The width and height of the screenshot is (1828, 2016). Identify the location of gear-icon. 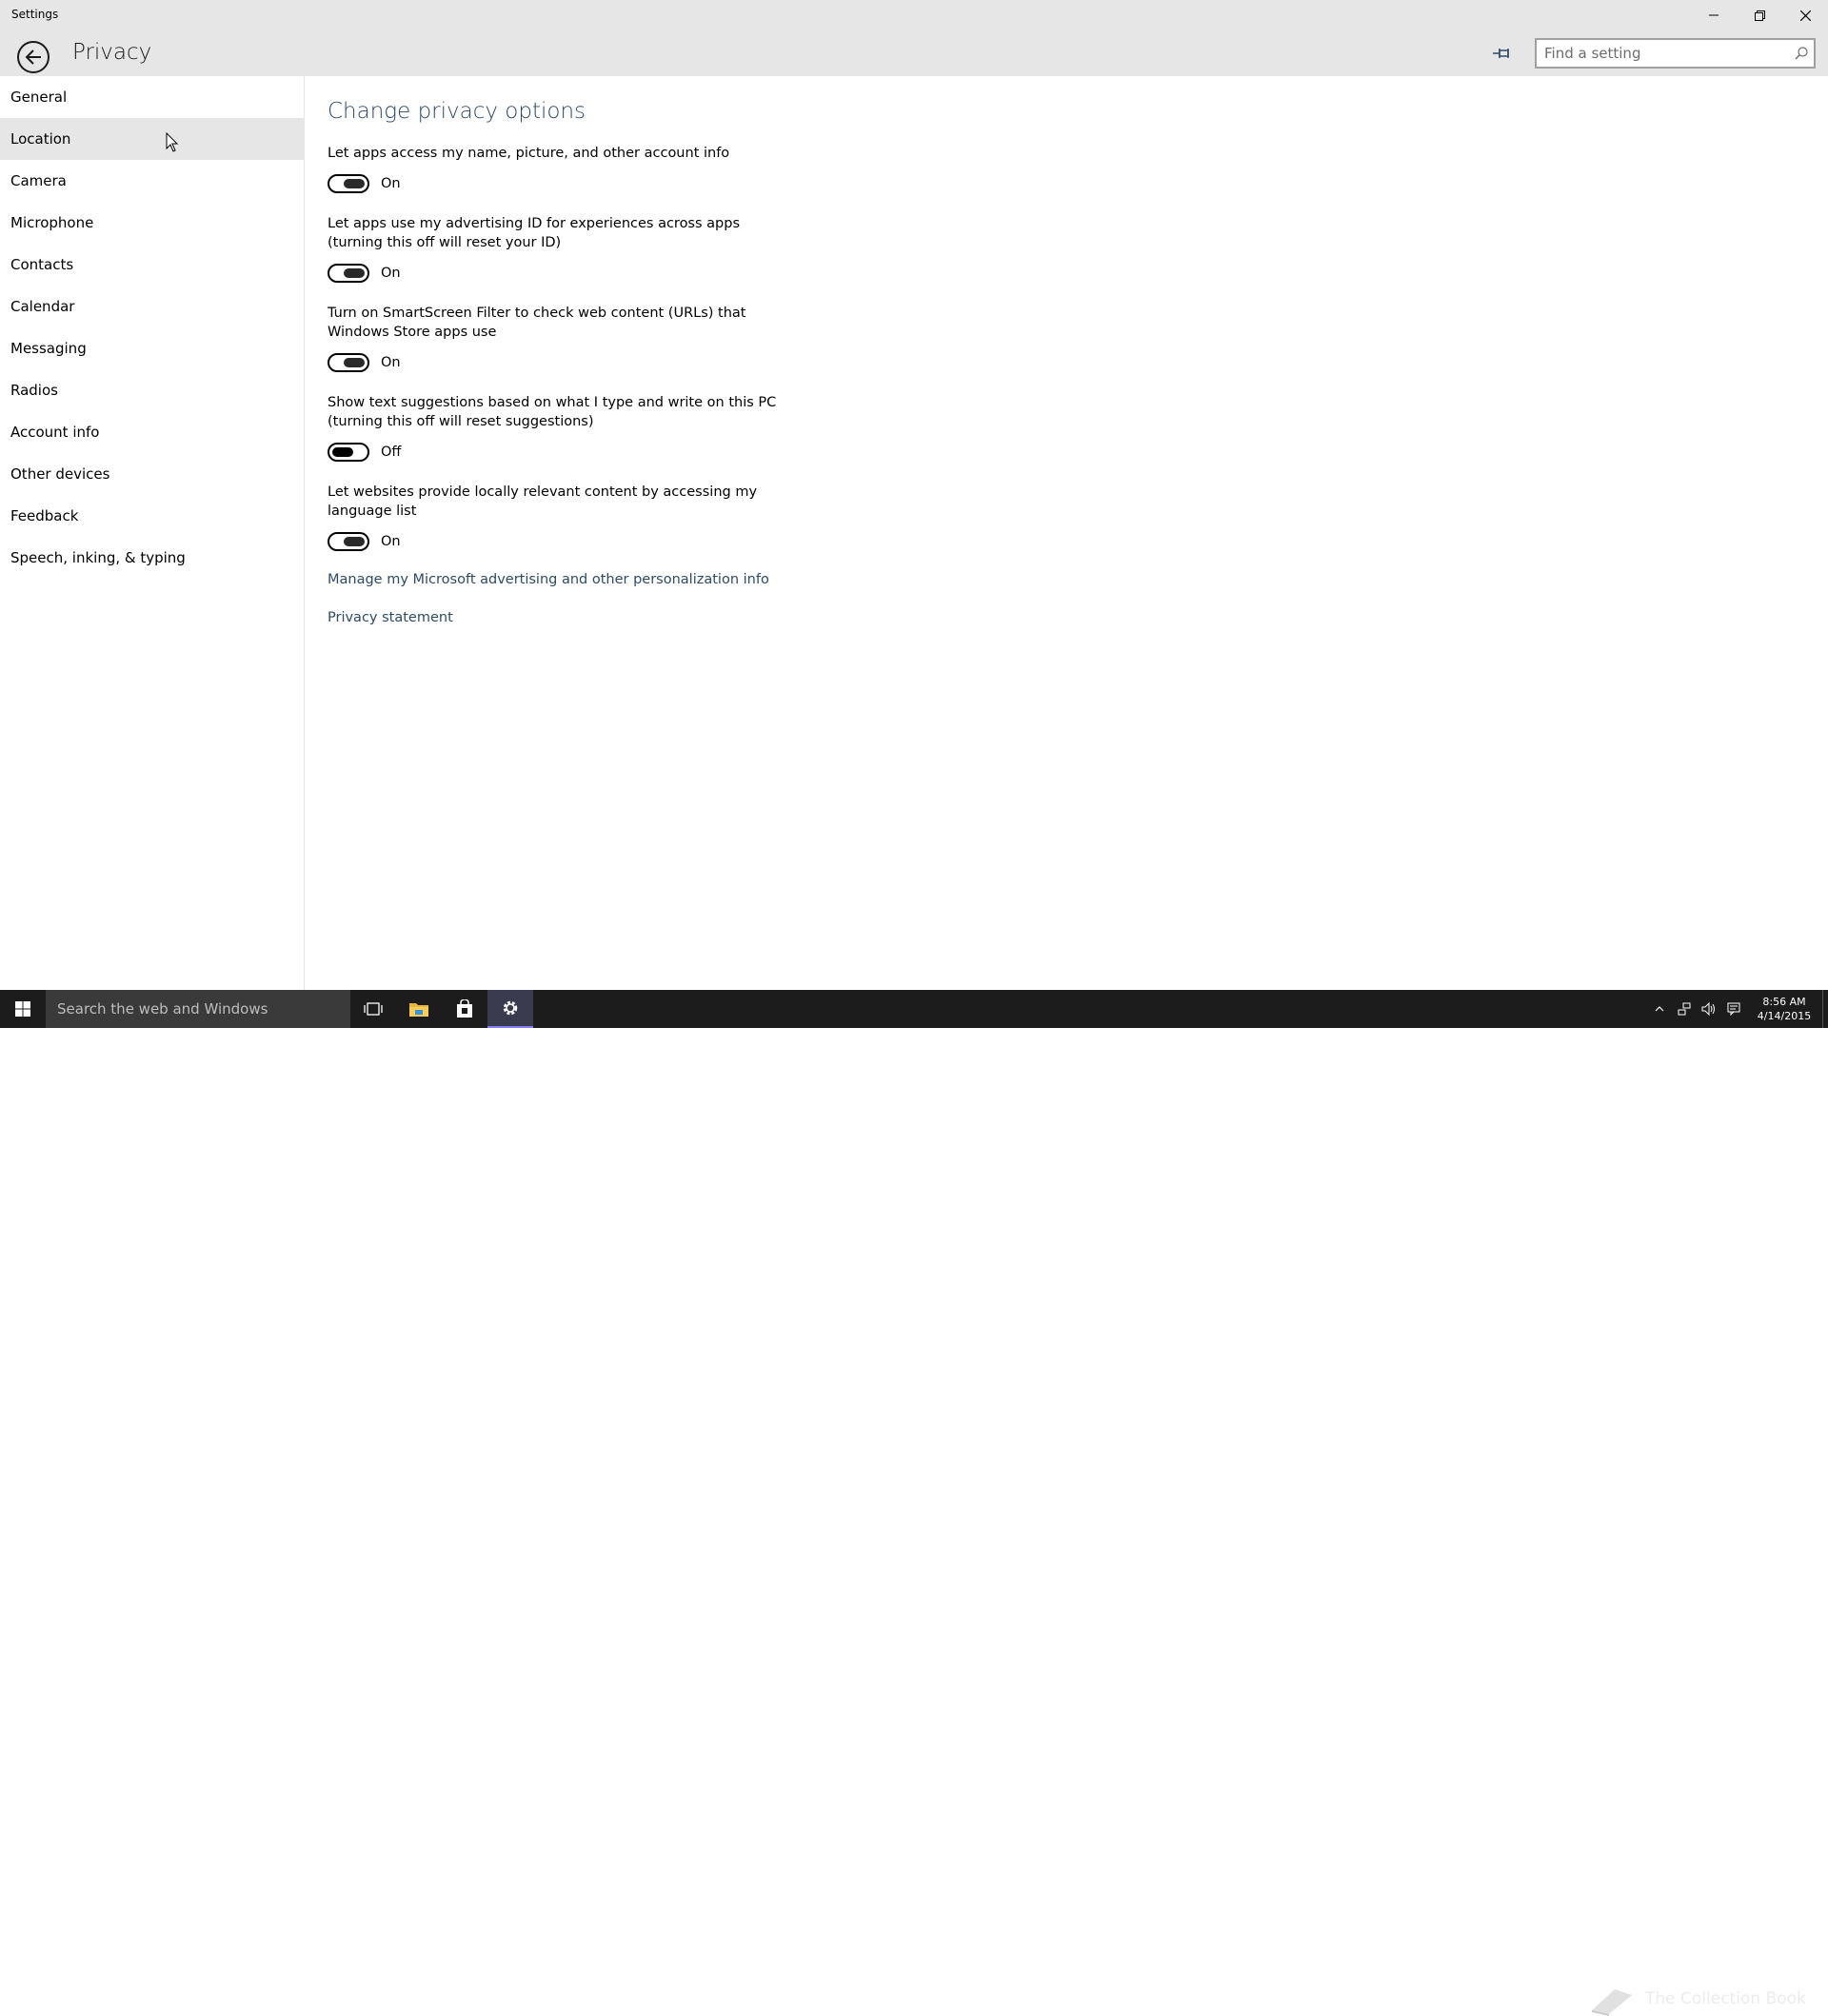
(510, 1008).